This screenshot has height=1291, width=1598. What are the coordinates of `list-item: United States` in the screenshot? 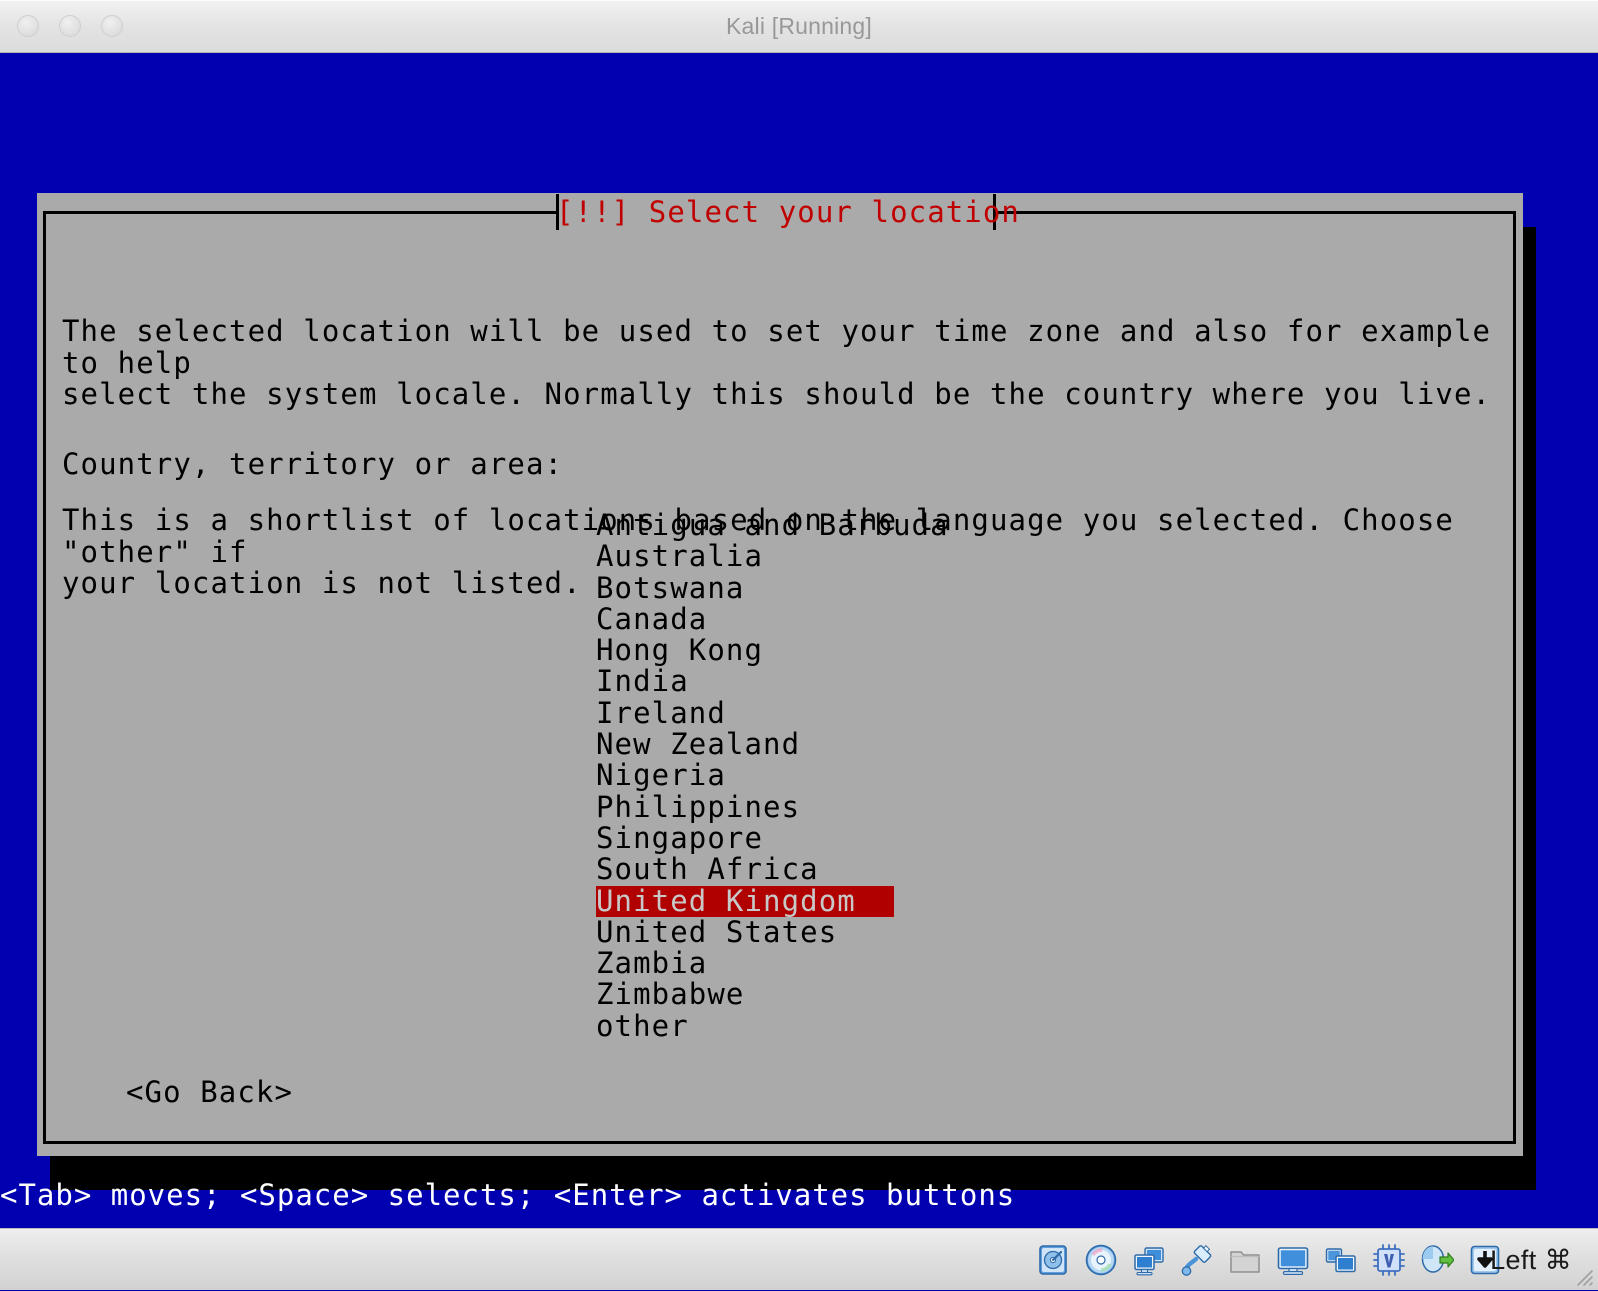 It's located at (746, 932).